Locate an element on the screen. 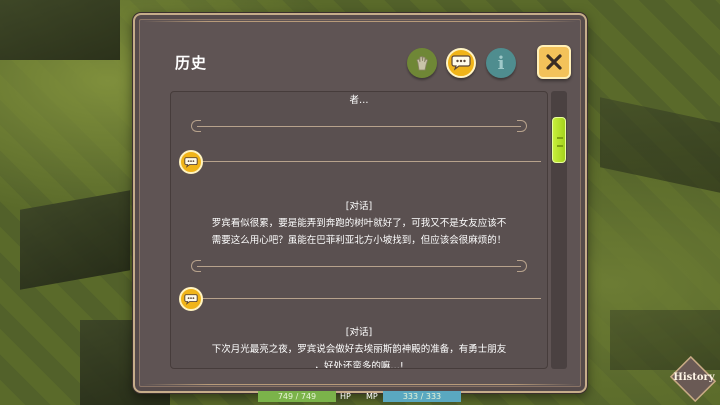 The image size is (720, 405). filter-info-button: i is located at coordinates (501, 63).